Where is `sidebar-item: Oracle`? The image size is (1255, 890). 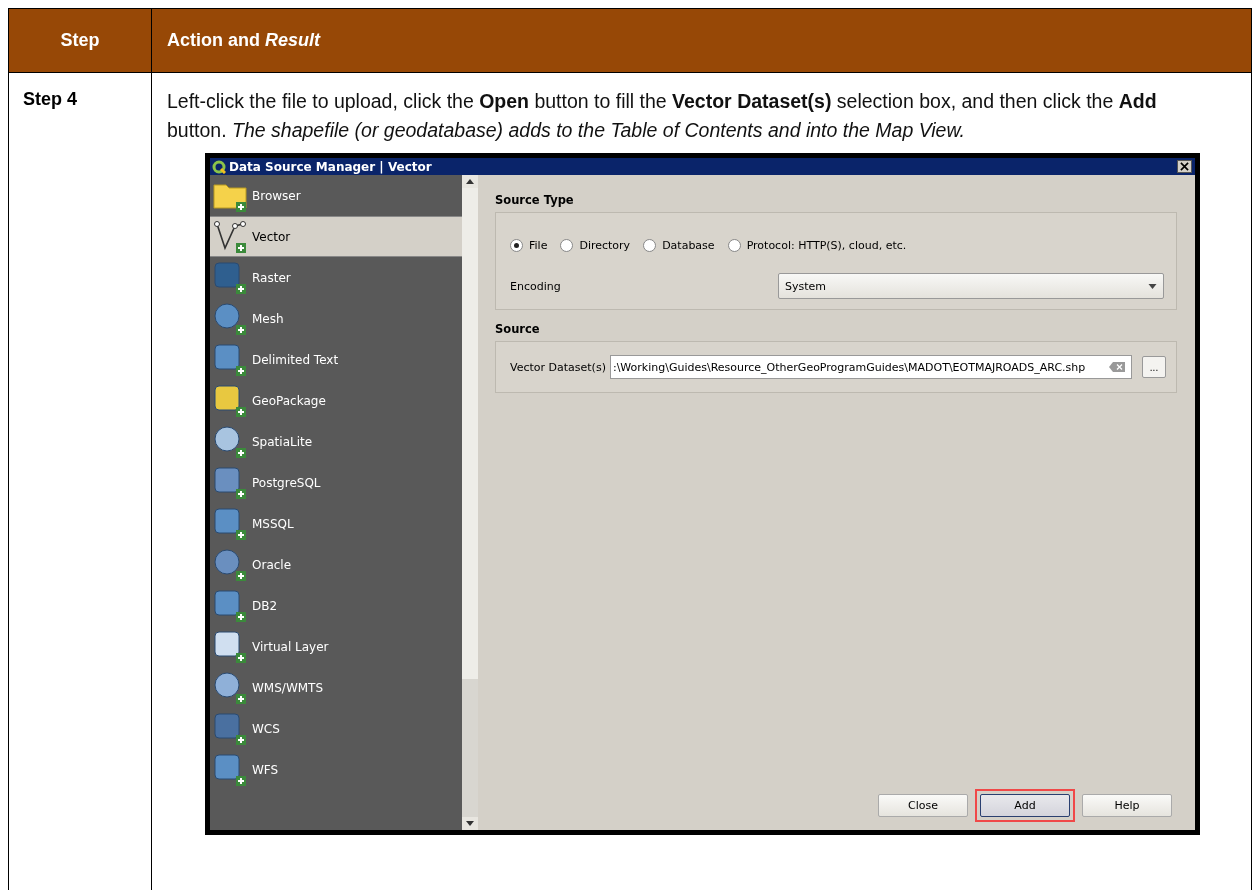
sidebar-item: Oracle is located at coordinates (336, 564).